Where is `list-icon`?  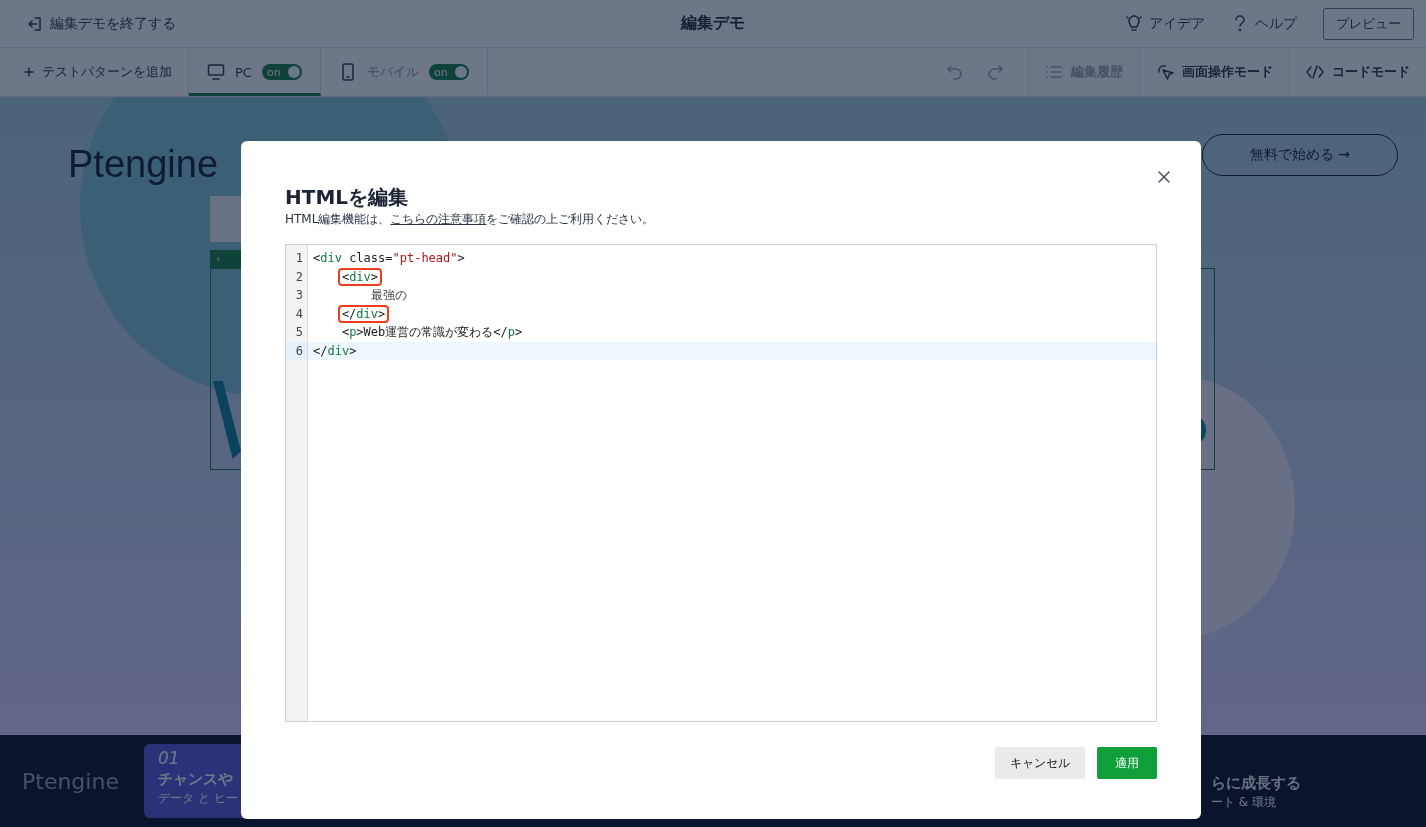
list-icon is located at coordinates (1054, 72).